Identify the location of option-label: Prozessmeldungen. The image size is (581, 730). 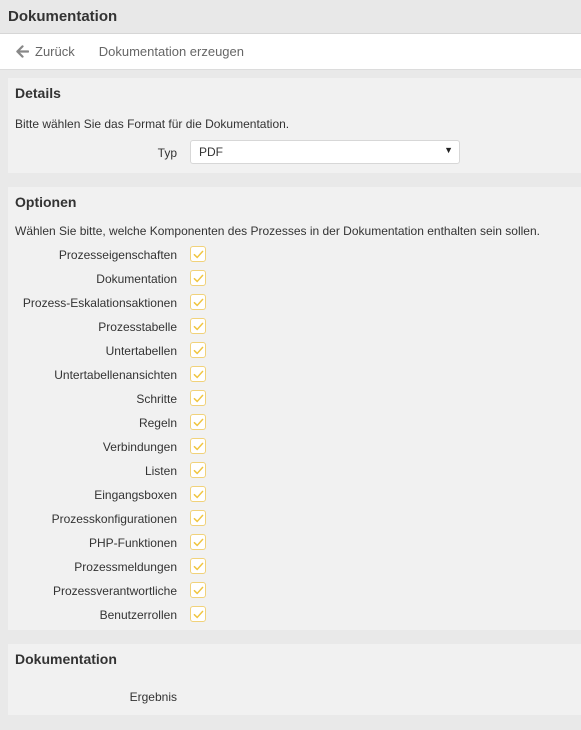
(125, 567).